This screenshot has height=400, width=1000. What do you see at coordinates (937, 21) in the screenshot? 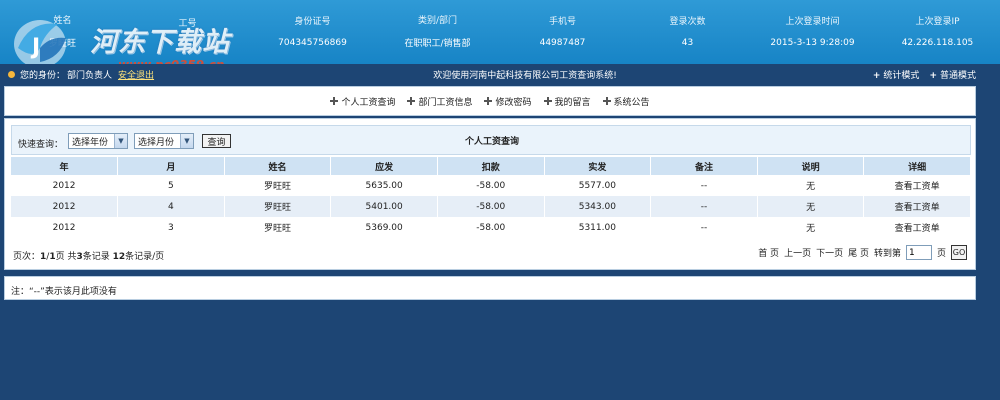
I see `info-header: 上次登录IP` at bounding box center [937, 21].